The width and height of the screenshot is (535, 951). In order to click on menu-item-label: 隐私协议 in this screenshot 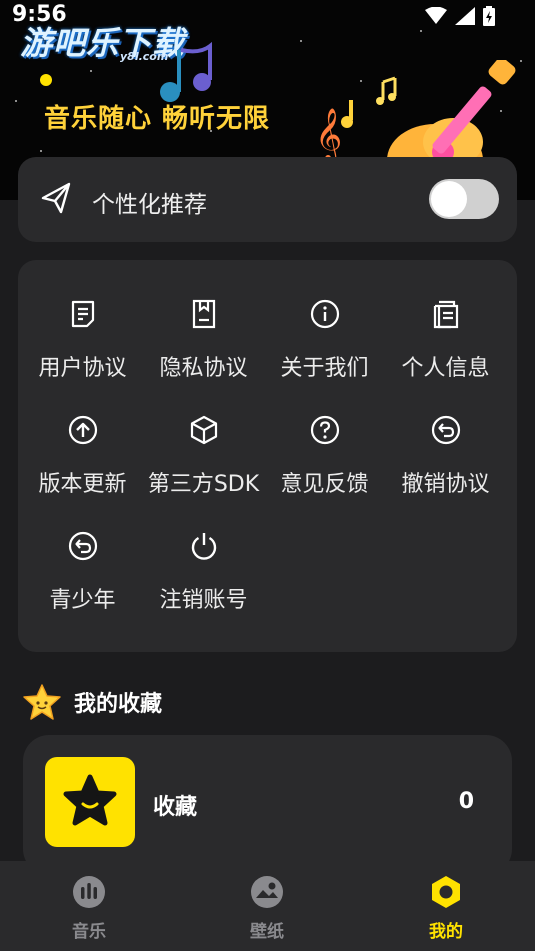, I will do `click(203, 368)`.